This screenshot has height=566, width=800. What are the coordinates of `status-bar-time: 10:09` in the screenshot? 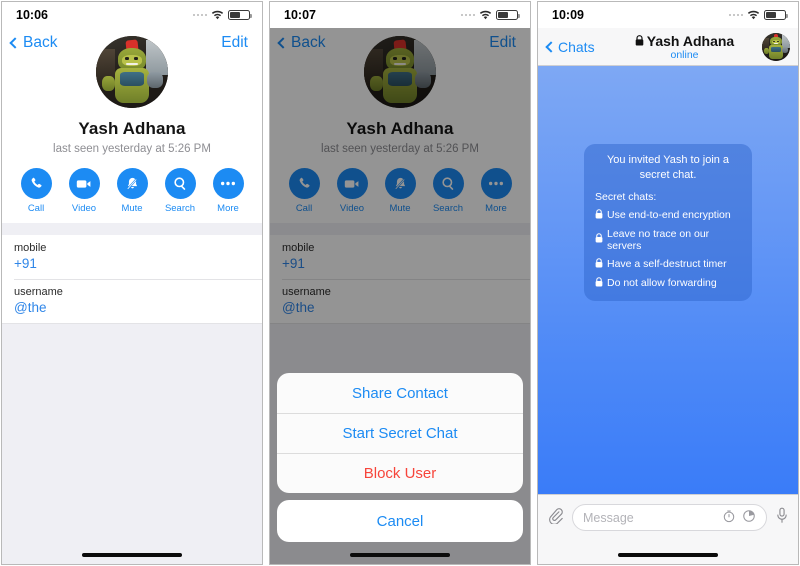 It's located at (568, 15).